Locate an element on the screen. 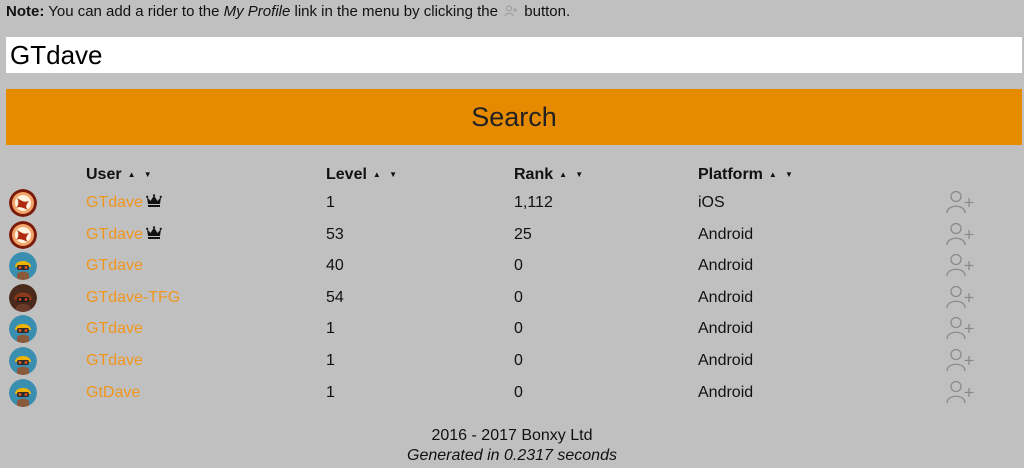 The width and height of the screenshot is (1024, 468). rank-cell: 1,112 is located at coordinates (533, 202).